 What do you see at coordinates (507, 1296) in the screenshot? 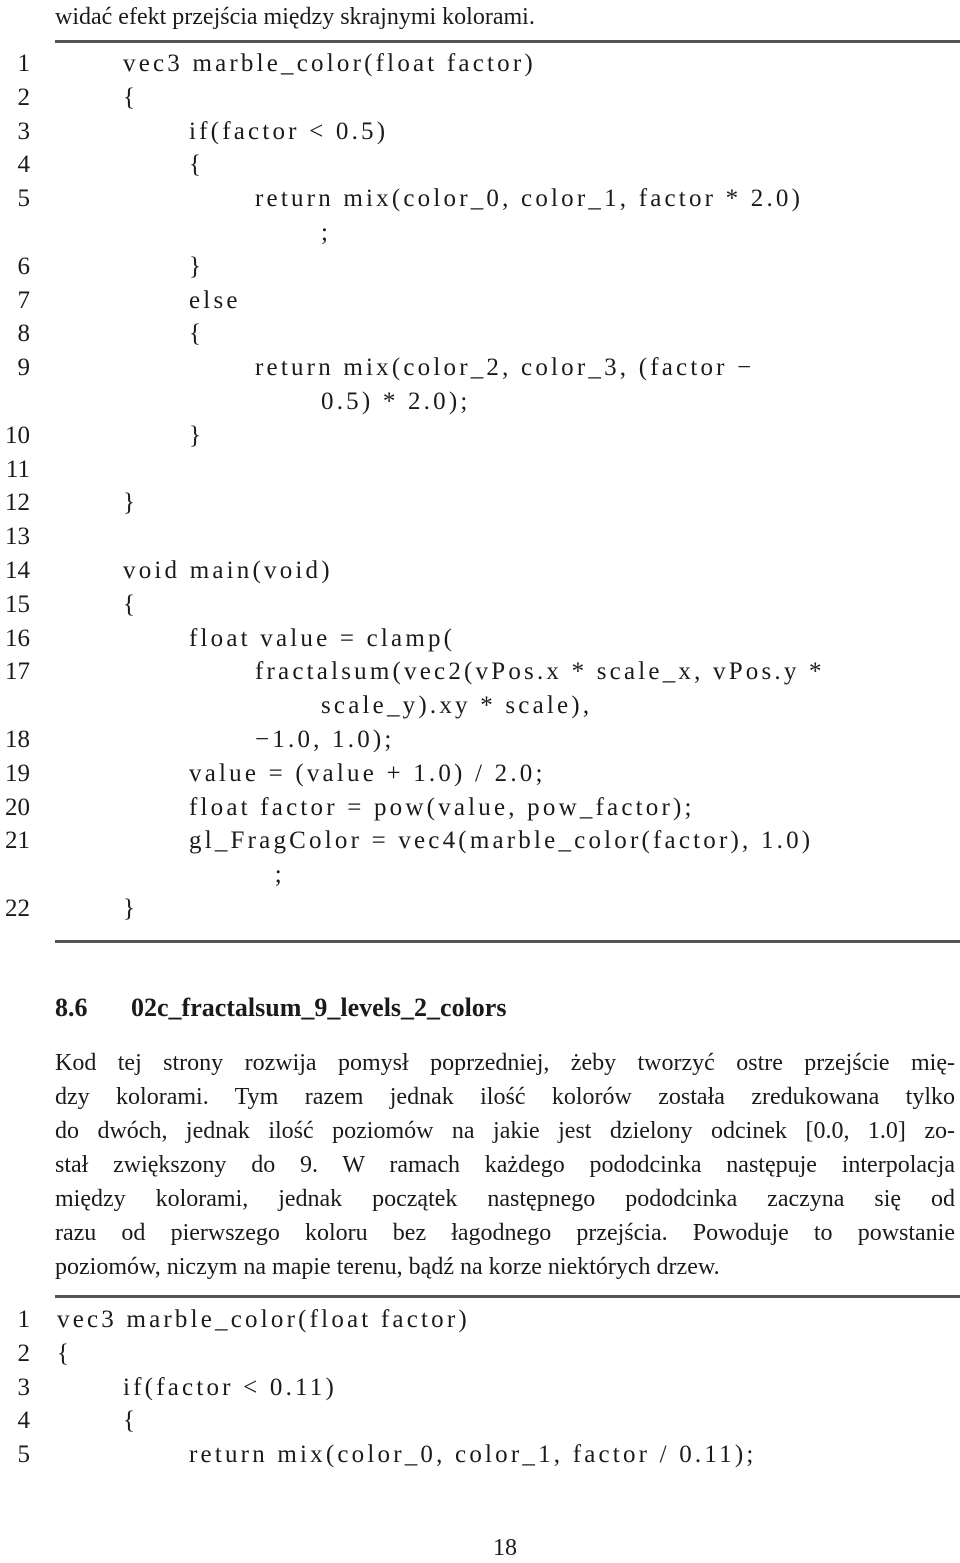
I see `listing2-top-rule` at bounding box center [507, 1296].